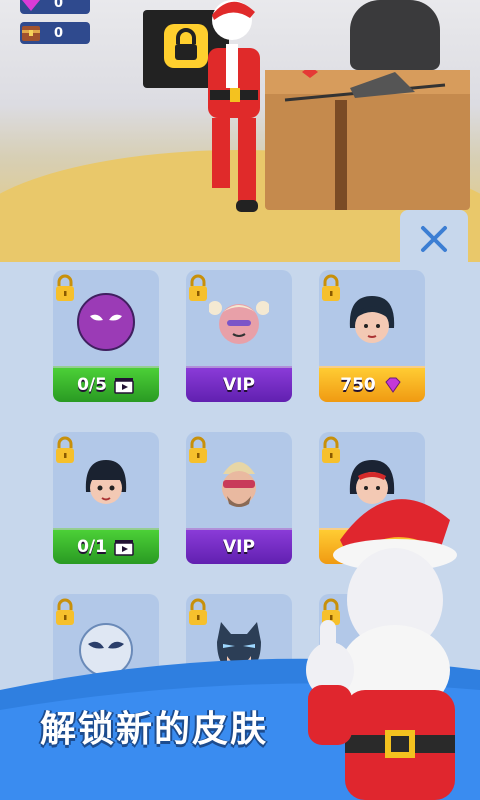 This screenshot has width=480, height=800. Describe the element at coordinates (372, 319) in the screenshot. I see `dark-hair-girl-portrait` at that location.